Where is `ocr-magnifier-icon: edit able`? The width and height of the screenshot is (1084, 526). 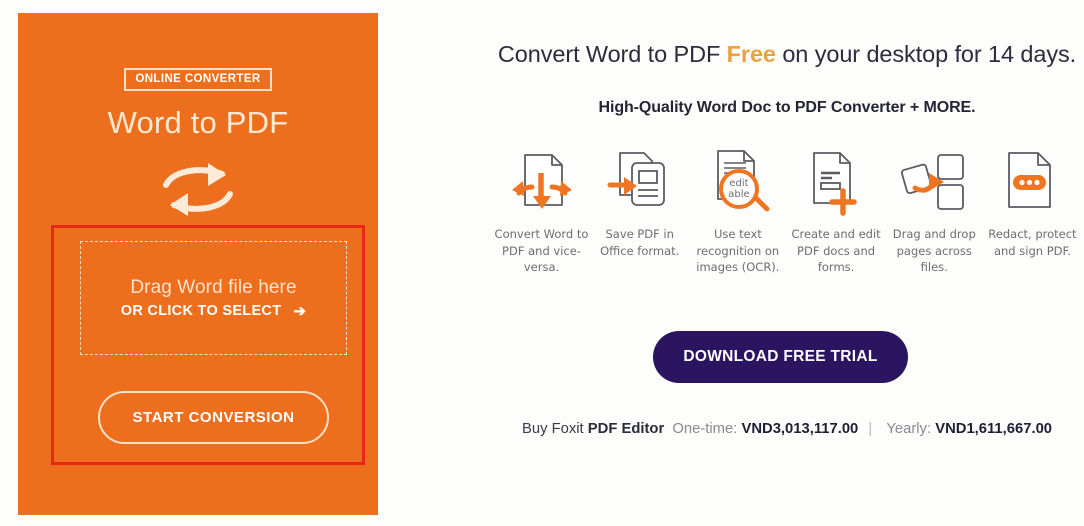 ocr-magnifier-icon: edit able is located at coordinates (738, 182).